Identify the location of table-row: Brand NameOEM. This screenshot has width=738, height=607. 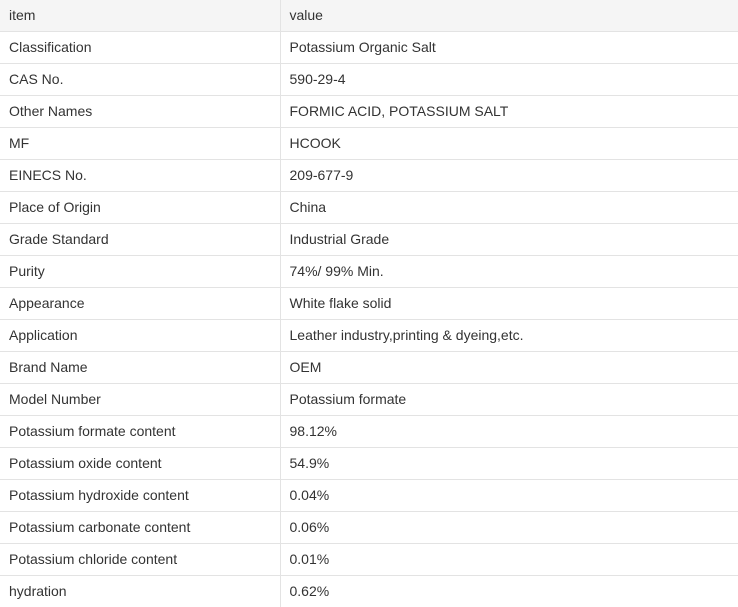
(369, 368).